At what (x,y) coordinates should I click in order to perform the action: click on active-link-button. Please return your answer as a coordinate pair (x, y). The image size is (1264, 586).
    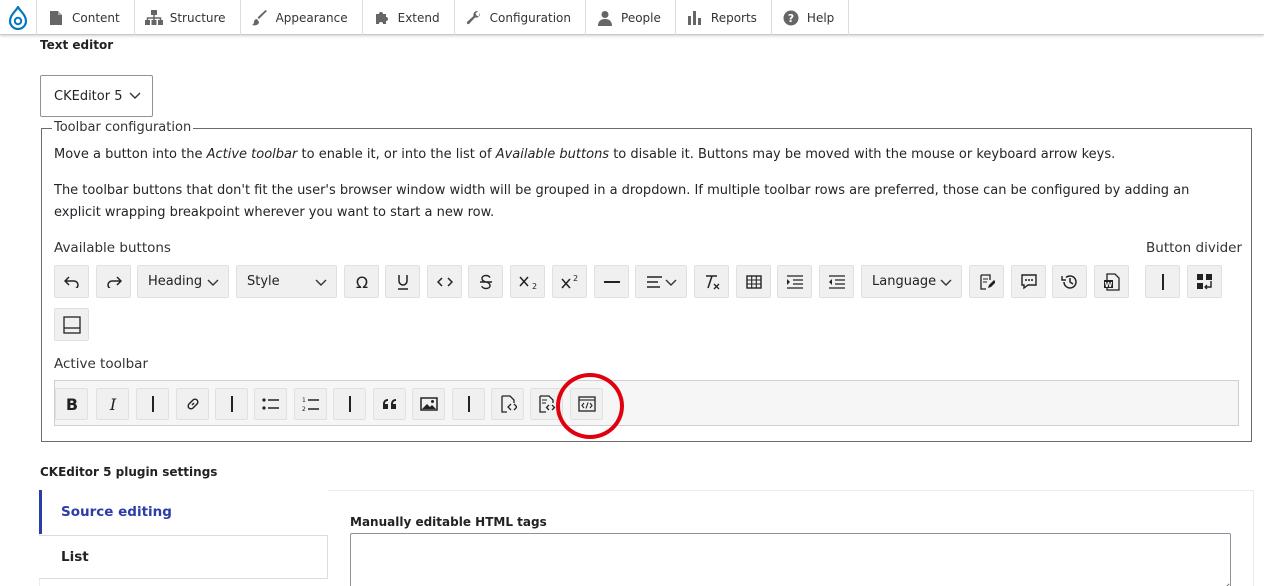
    Looking at the image, I should click on (192, 404).